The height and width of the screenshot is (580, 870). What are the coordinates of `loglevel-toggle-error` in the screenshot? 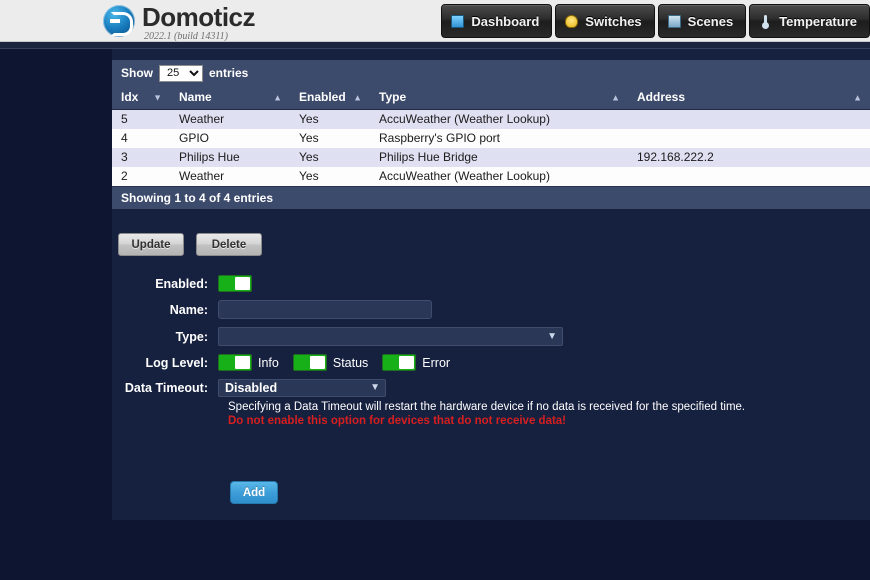 It's located at (399, 362).